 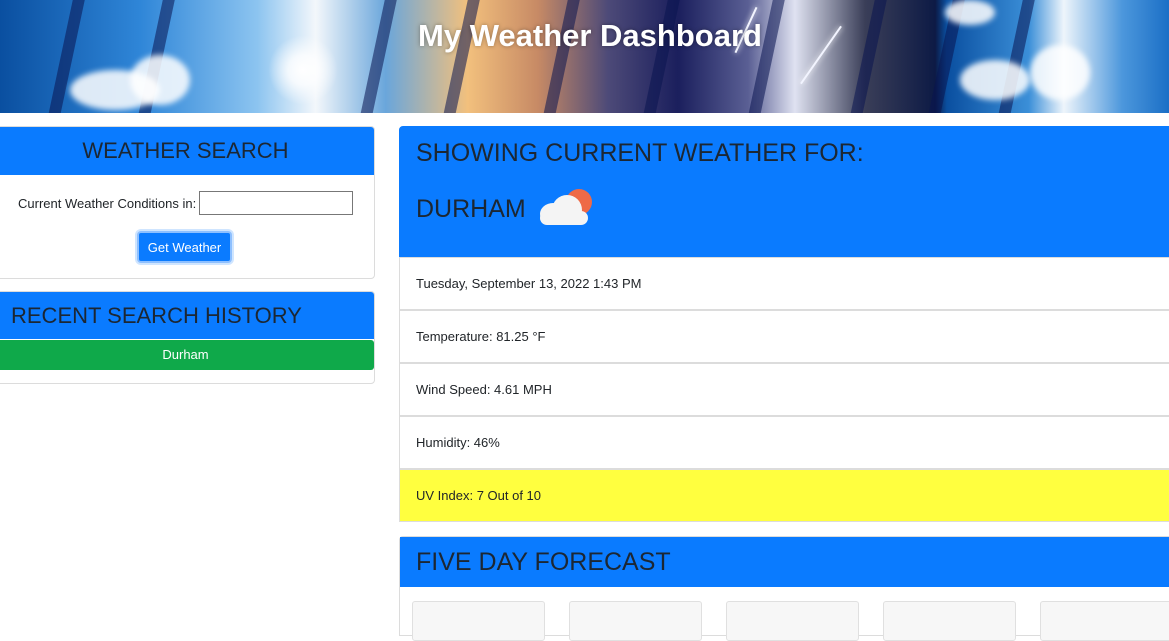 What do you see at coordinates (784, 389) in the screenshot?
I see `current-wind-speed: Wind Speed: 4.61 MPH` at bounding box center [784, 389].